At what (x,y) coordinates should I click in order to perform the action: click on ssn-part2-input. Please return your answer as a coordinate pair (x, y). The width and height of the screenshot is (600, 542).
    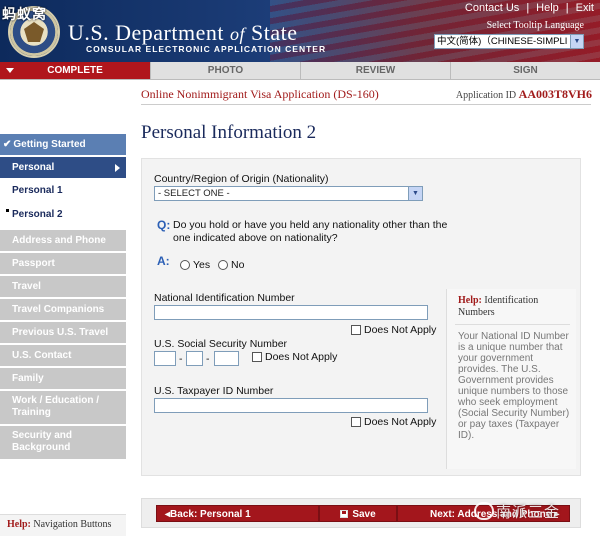
    Looking at the image, I should click on (194, 358).